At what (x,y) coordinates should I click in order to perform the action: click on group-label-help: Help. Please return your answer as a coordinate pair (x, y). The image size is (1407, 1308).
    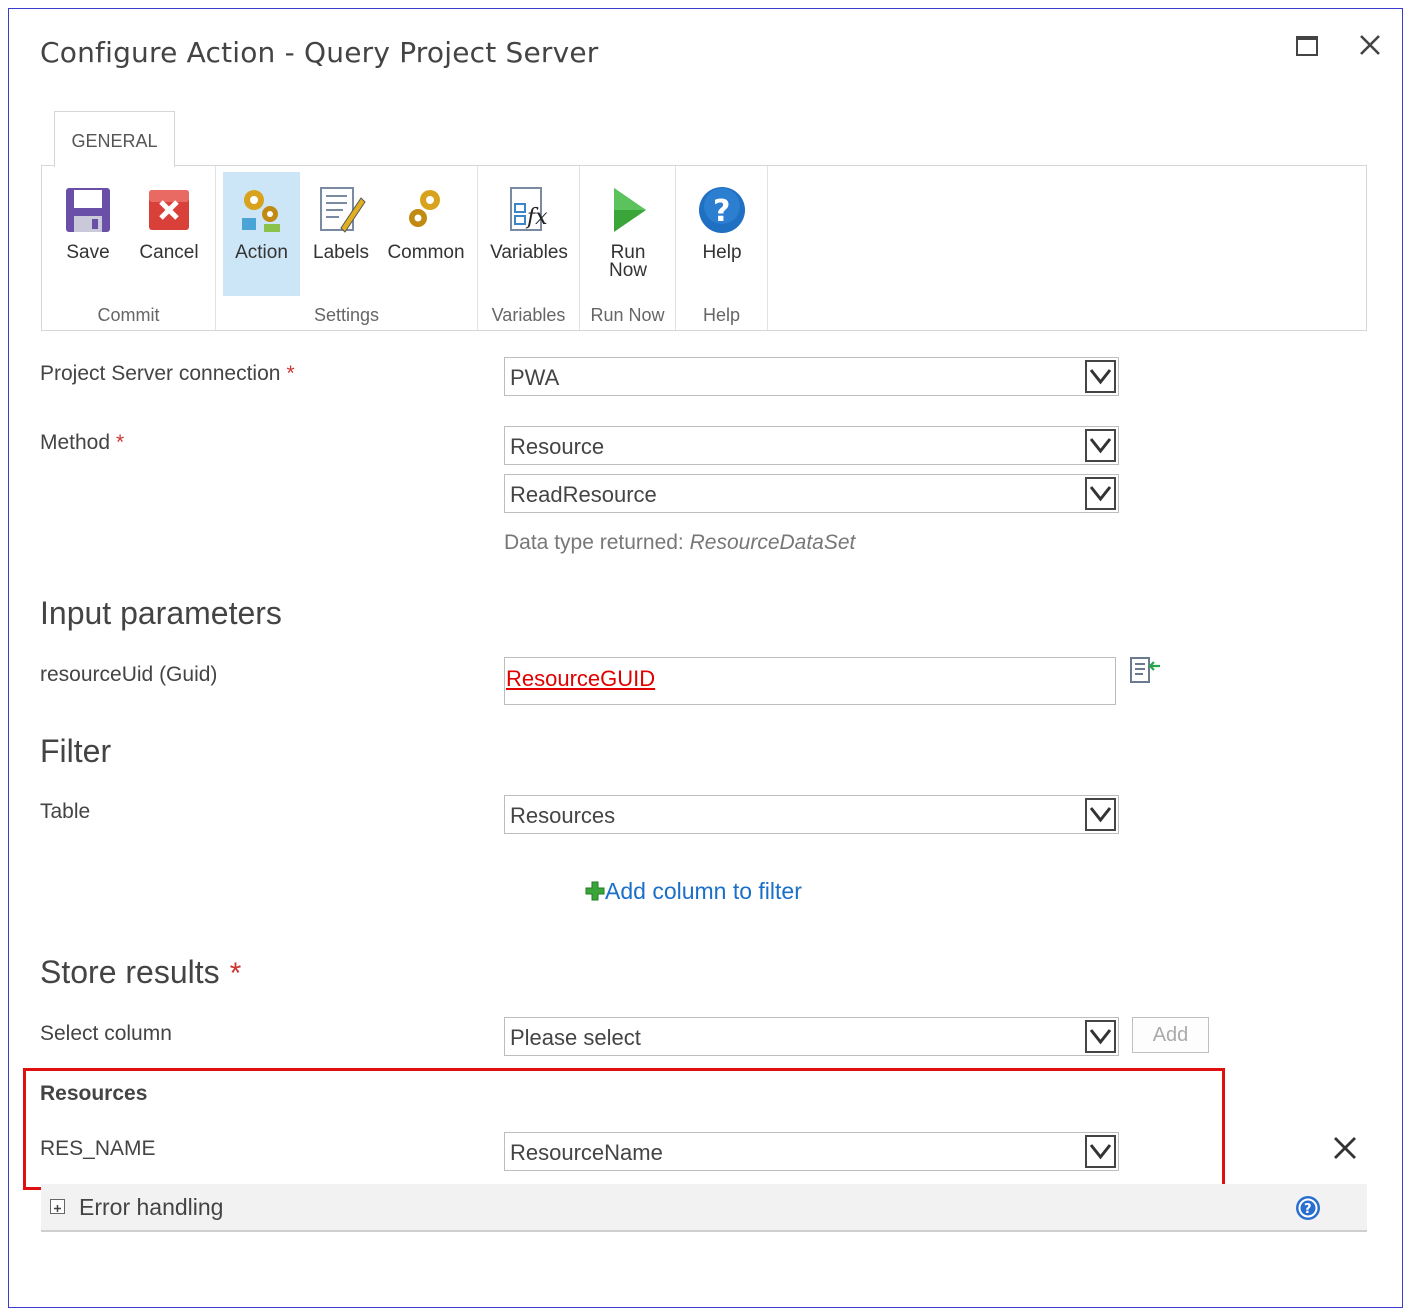
    Looking at the image, I should click on (721, 315).